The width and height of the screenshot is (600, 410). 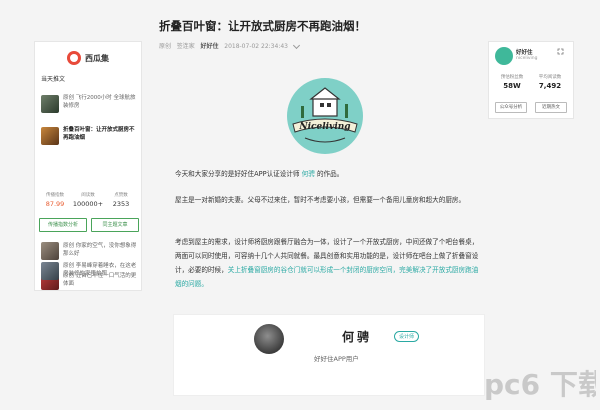 I want to click on expand-icon, so click(x=560, y=51).